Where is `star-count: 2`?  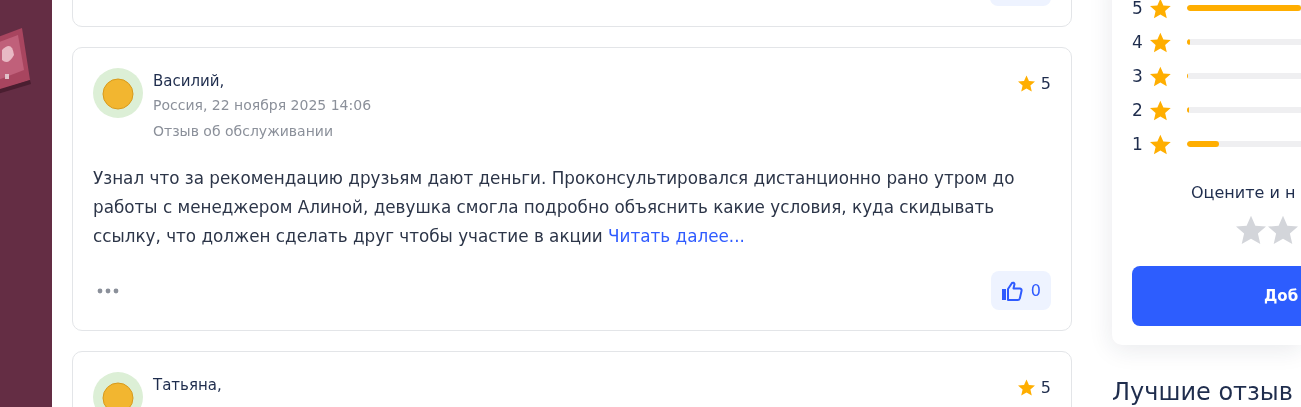
star-count: 2 is located at coordinates (1138, 110).